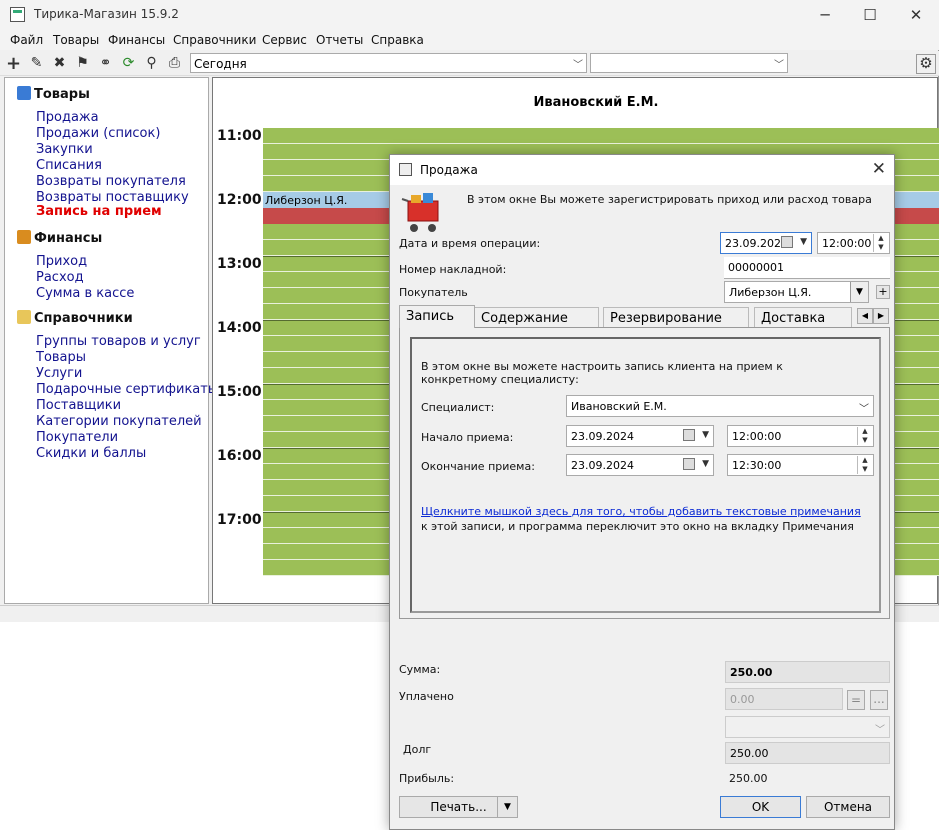 This screenshot has width=939, height=830. Describe the element at coordinates (136, 40) in the screenshot. I see `menu-finance: Финансы` at that location.